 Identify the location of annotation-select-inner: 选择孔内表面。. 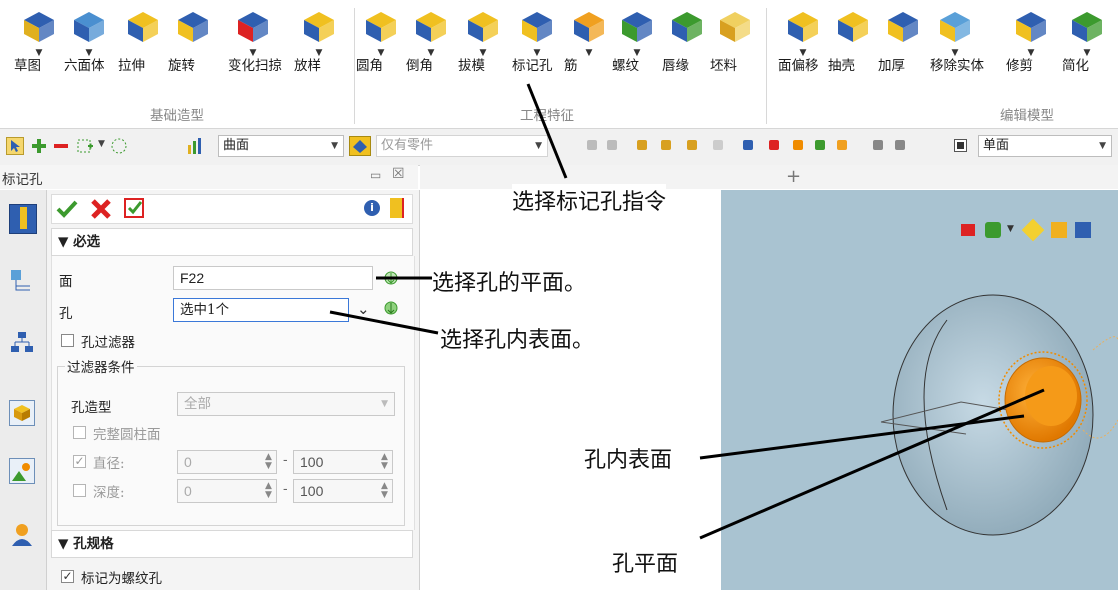
(517, 340).